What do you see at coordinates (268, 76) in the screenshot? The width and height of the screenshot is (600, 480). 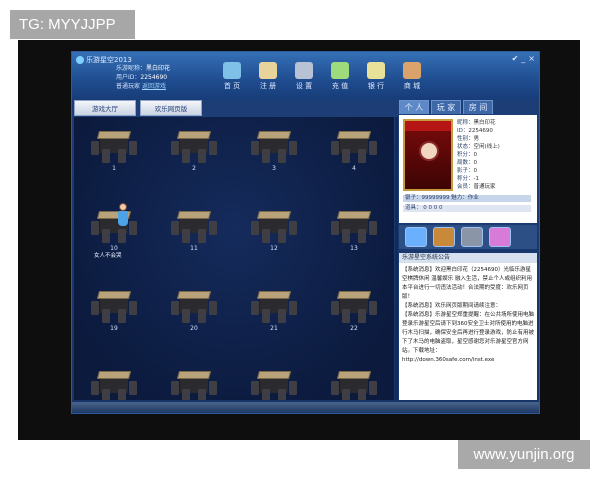 I see `toolbar-button-1: 注 册` at bounding box center [268, 76].